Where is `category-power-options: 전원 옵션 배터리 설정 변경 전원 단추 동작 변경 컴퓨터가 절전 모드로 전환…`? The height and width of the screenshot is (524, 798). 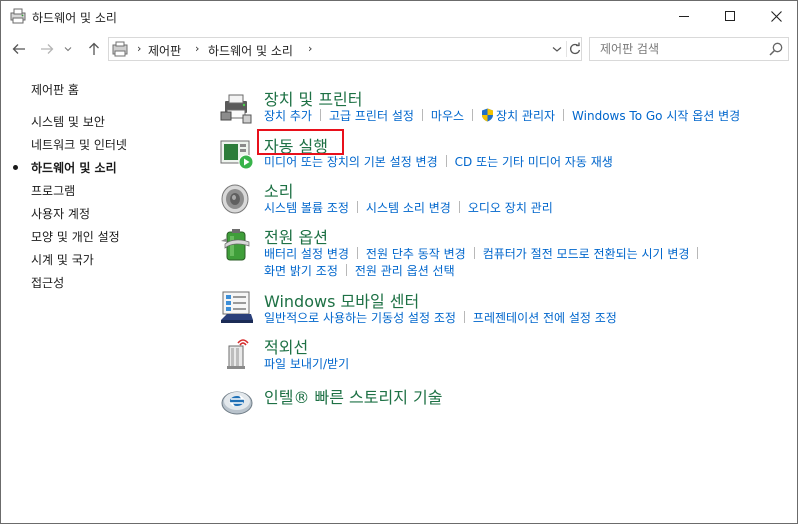
category-power-options: 전원 옵션 배터리 설정 변경 전원 단추 동작 변경 컴퓨터가 절전 모드로 전환… is located at coordinates (506, 252).